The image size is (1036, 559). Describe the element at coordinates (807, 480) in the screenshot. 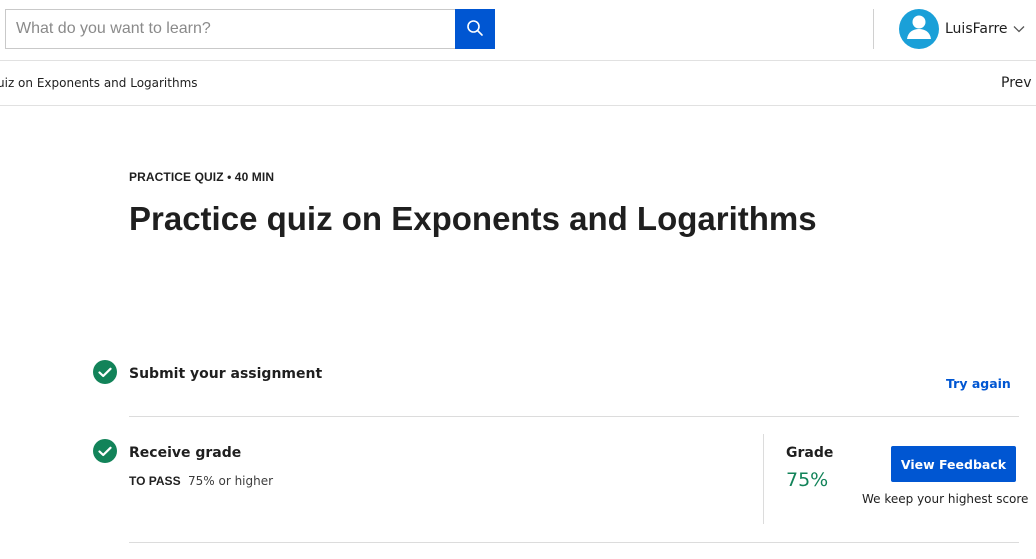

I see `grade-value: 75%` at that location.